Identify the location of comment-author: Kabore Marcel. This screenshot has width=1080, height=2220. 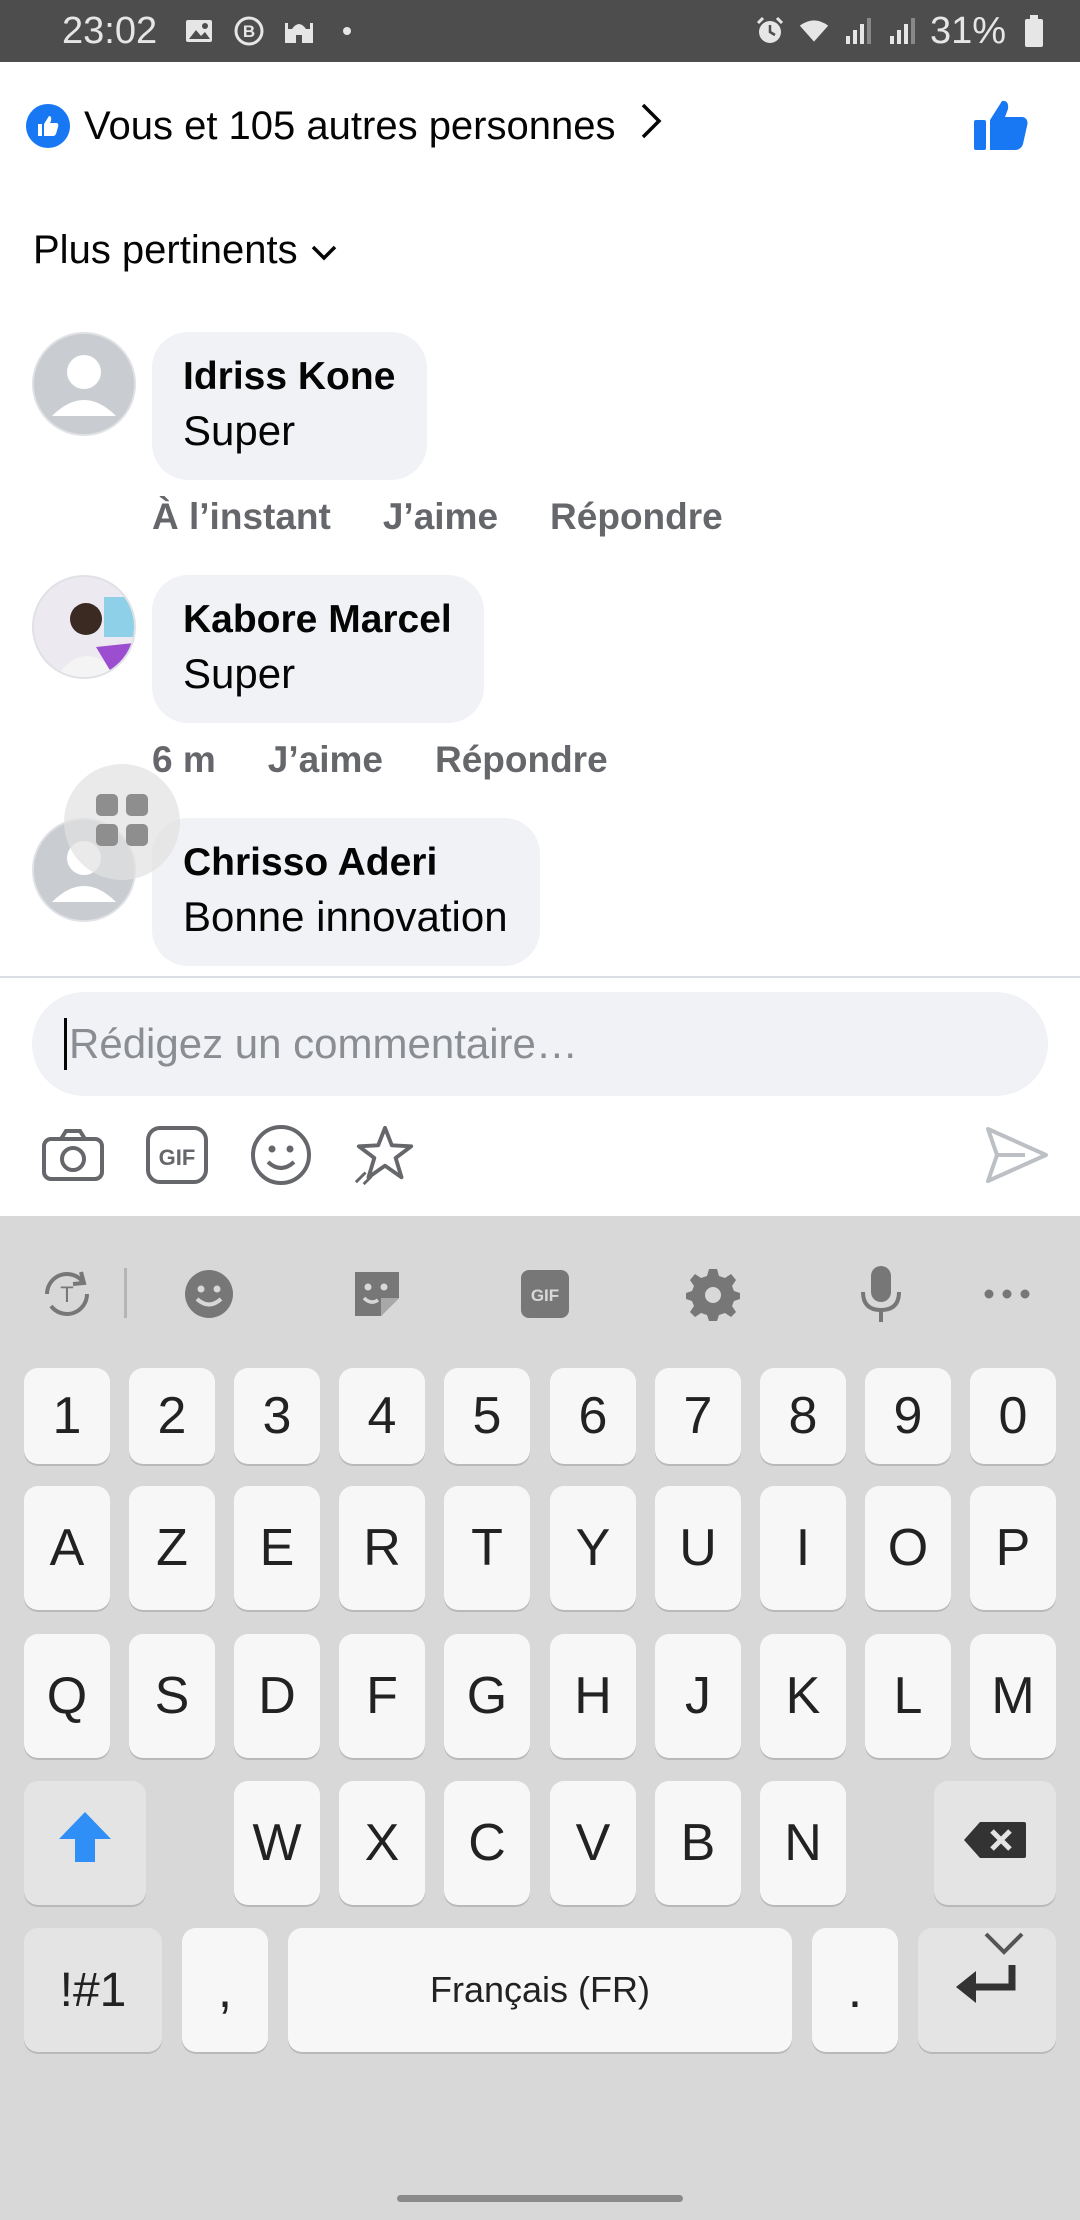
(317, 620).